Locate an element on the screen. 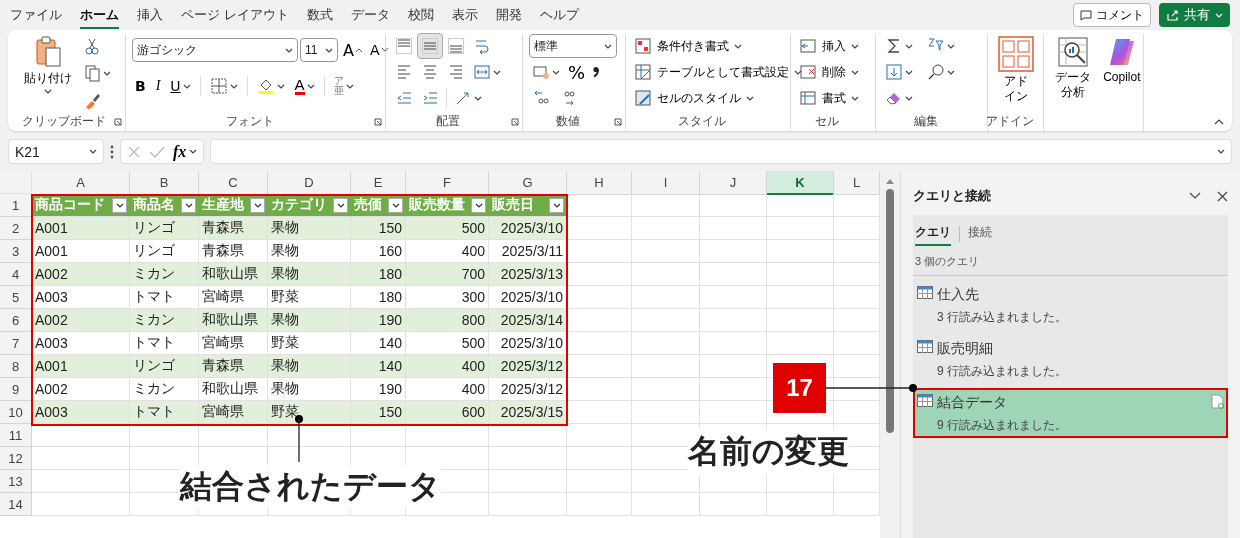 The image size is (1240, 538). panel-tab: クエリ is located at coordinates (933, 233).